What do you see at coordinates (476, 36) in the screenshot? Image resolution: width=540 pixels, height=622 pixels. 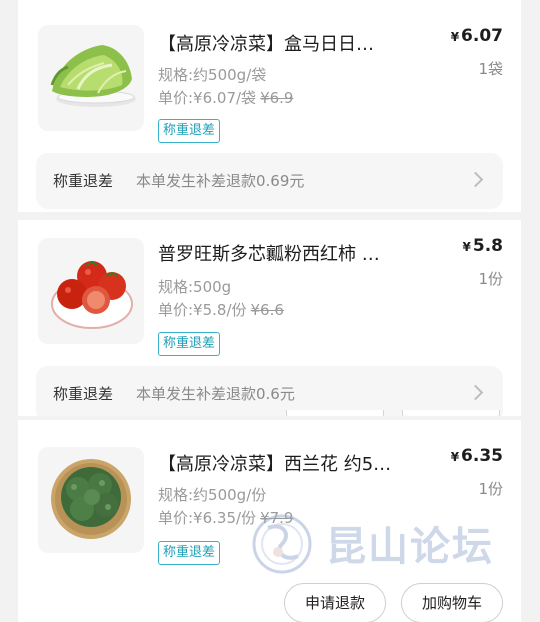 I see `product-price: ¥6.07` at bounding box center [476, 36].